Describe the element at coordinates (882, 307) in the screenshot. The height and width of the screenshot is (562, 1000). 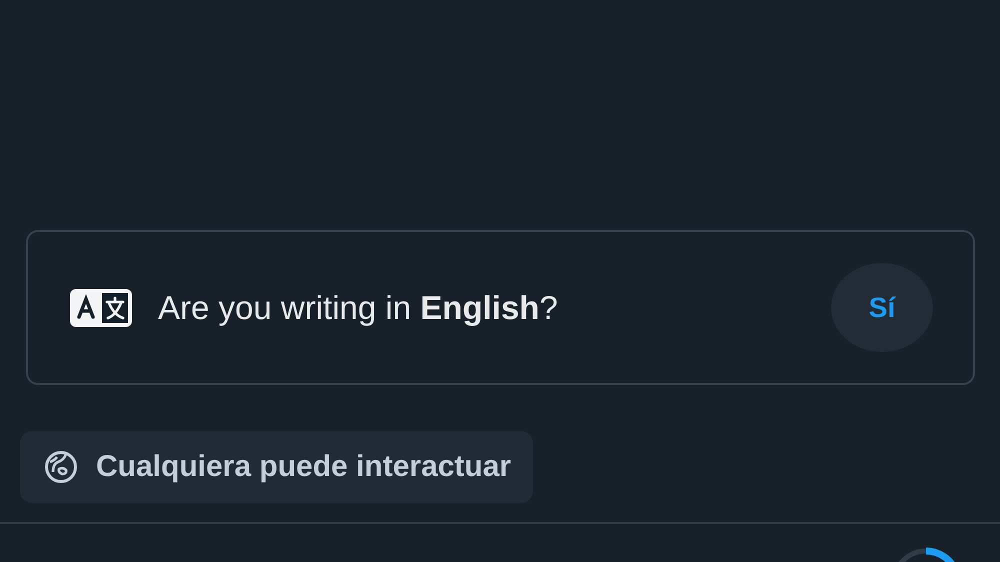
I see `yes-button: Sí` at that location.